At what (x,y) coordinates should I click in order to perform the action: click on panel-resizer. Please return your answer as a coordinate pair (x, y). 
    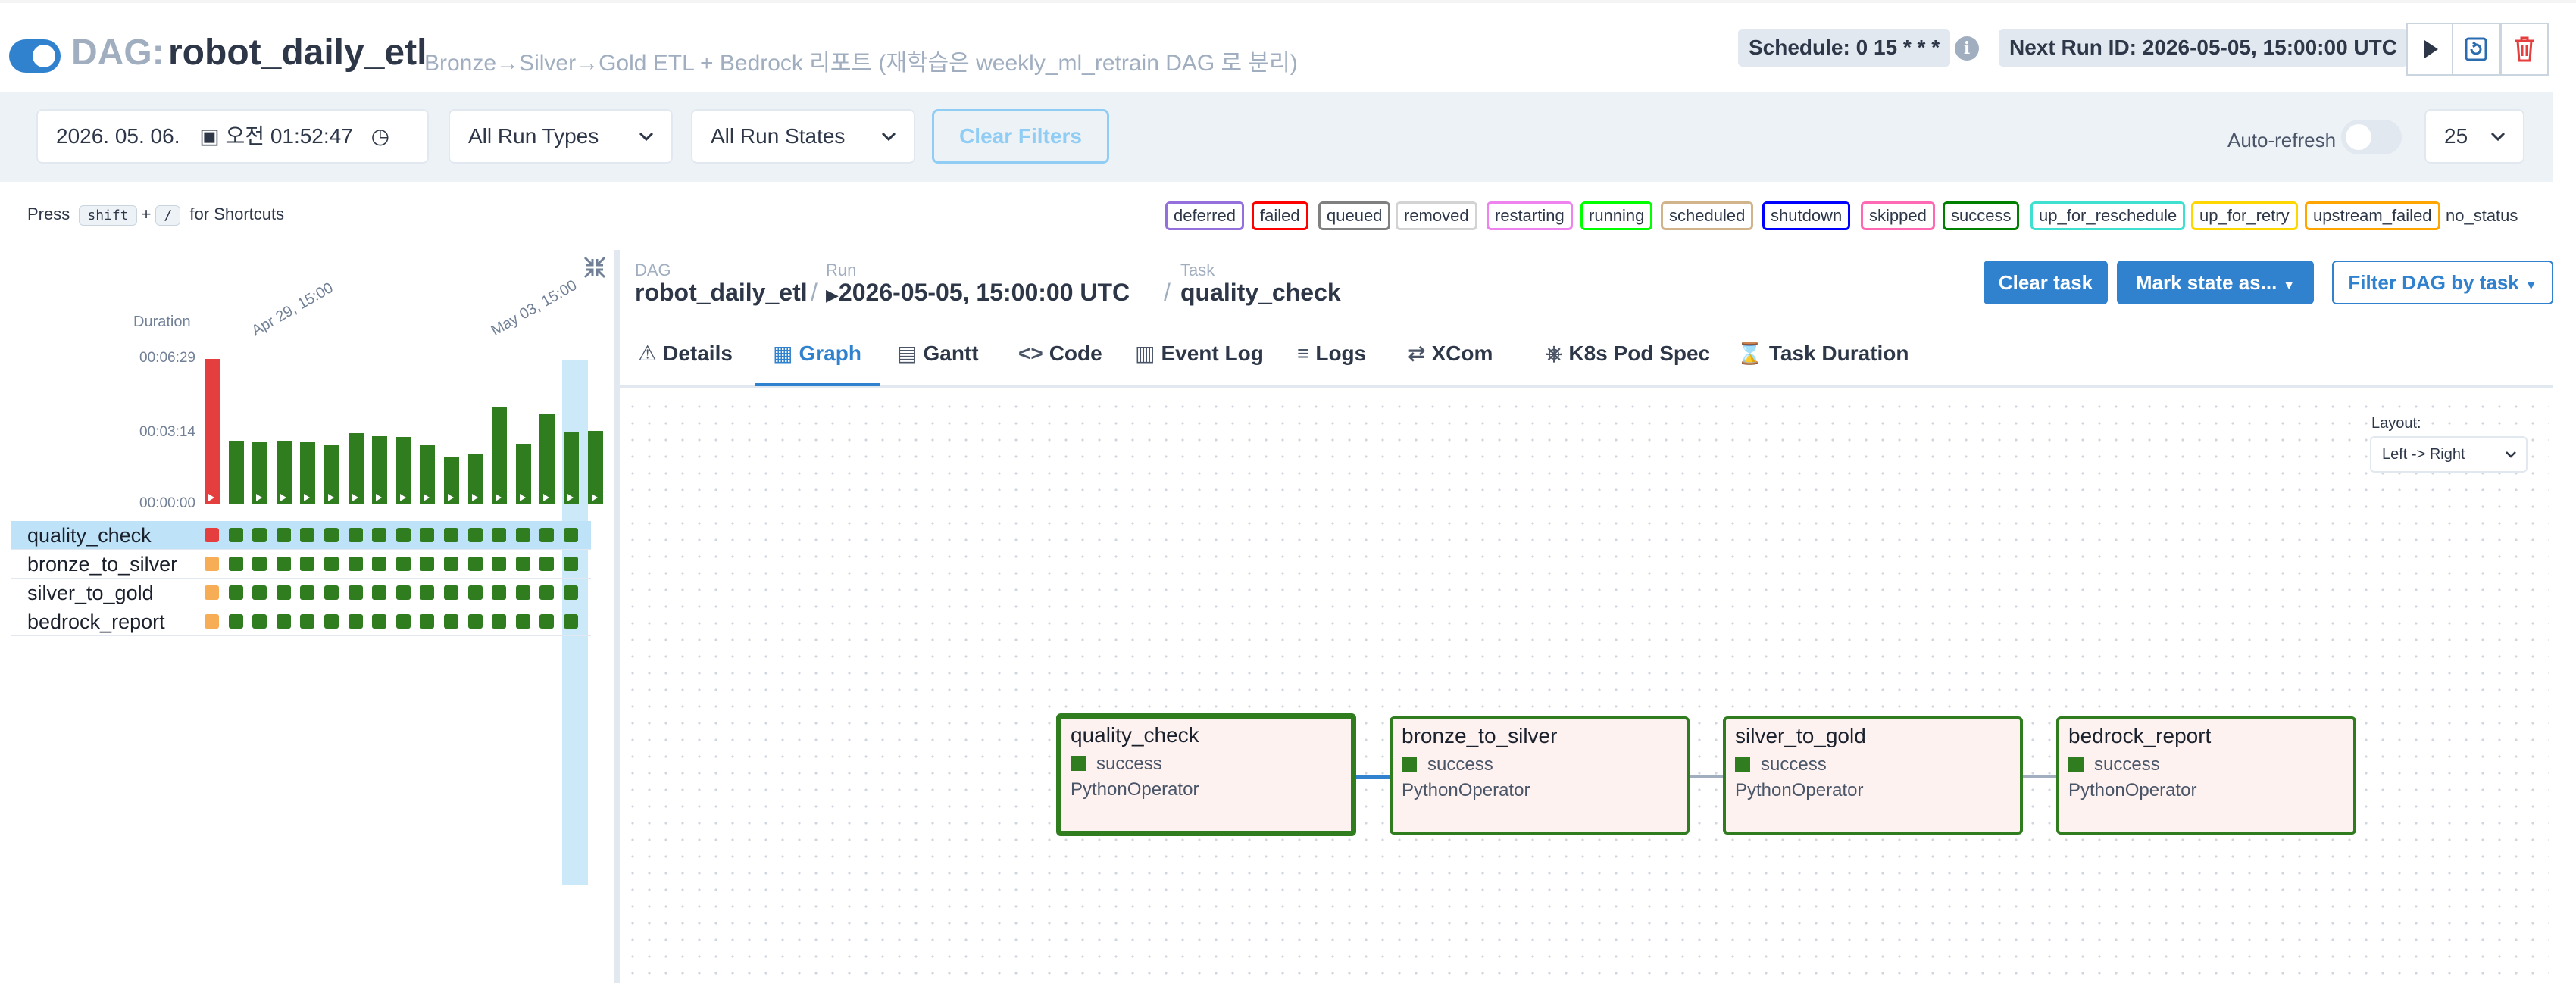
    Looking at the image, I should click on (617, 616).